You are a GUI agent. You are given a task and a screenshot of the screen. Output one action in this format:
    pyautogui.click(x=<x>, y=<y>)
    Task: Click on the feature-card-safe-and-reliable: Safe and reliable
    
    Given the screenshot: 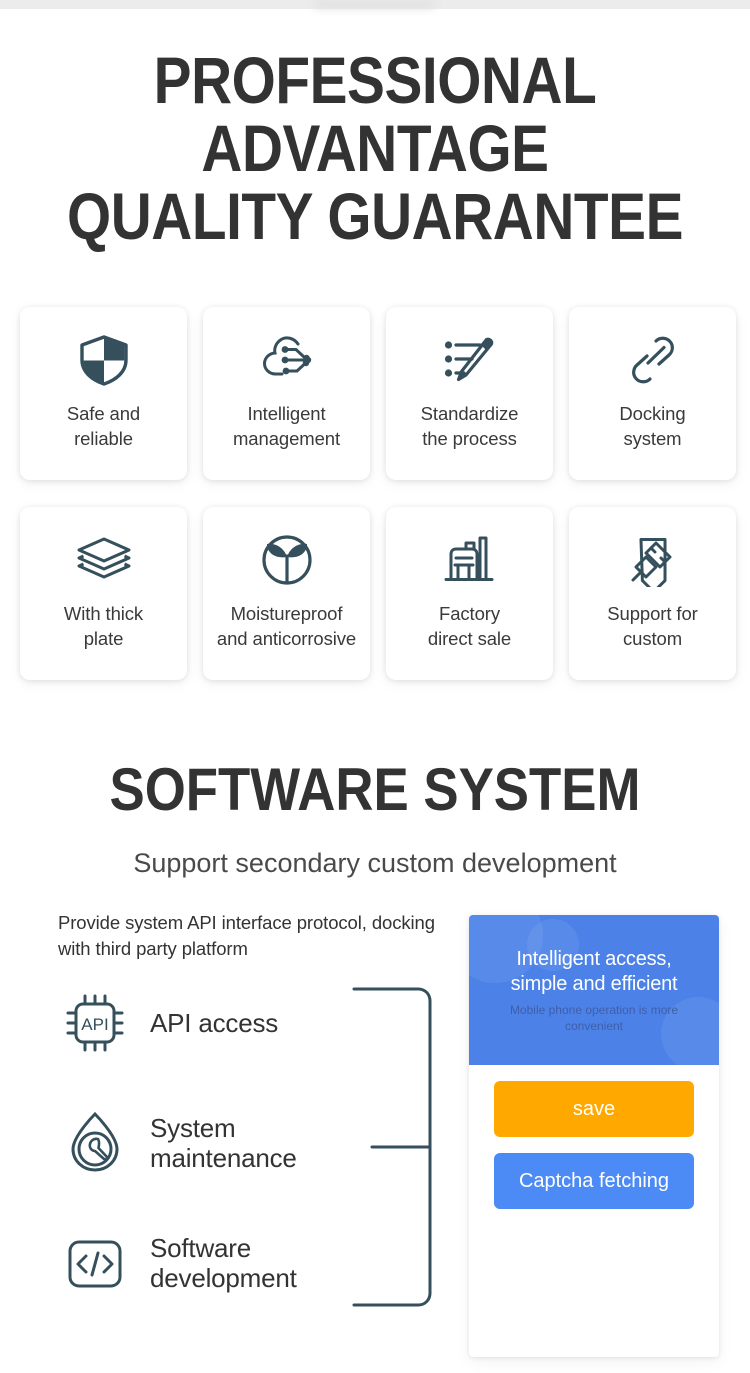 What is the action you would take?
    pyautogui.click(x=103, y=393)
    